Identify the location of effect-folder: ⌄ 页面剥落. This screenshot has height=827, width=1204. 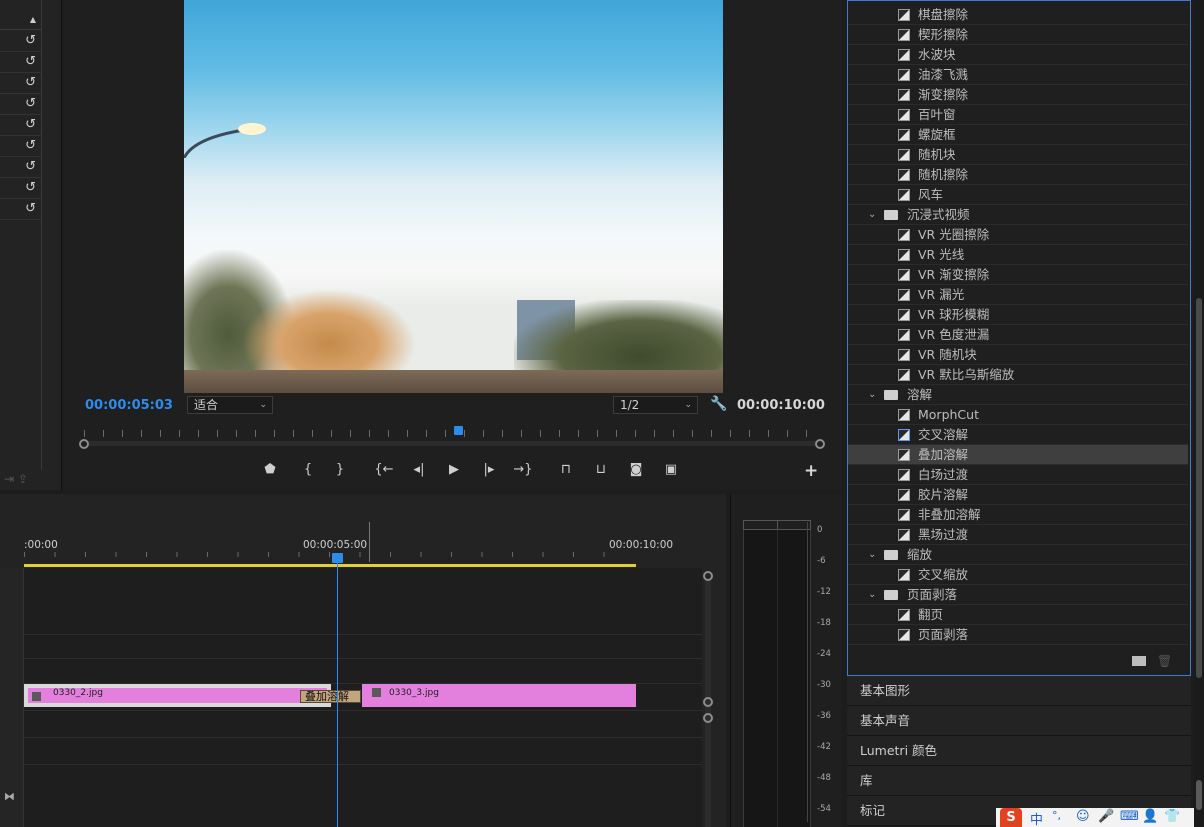
(1018, 595).